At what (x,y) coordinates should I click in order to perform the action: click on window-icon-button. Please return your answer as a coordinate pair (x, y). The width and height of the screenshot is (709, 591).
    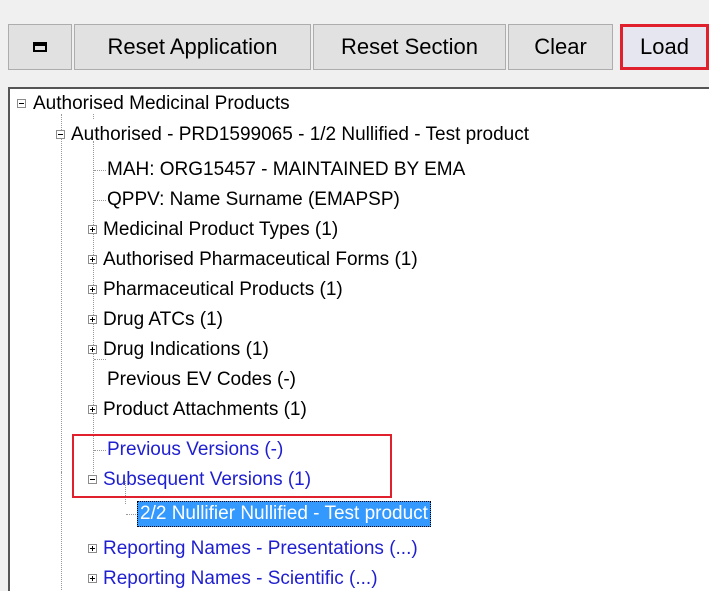
    Looking at the image, I should click on (40, 47).